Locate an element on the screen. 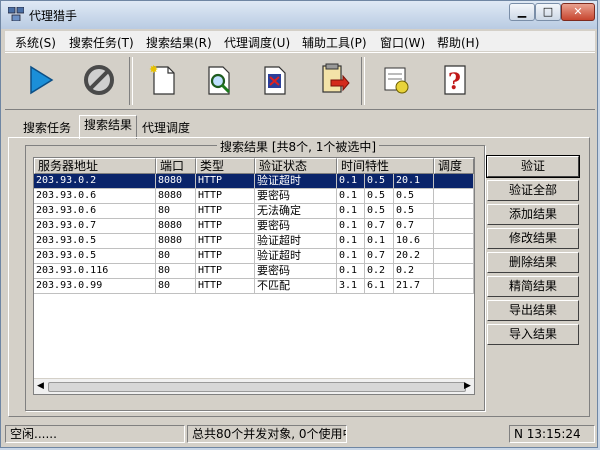  maximize-icon: □ is located at coordinates (548, 11).